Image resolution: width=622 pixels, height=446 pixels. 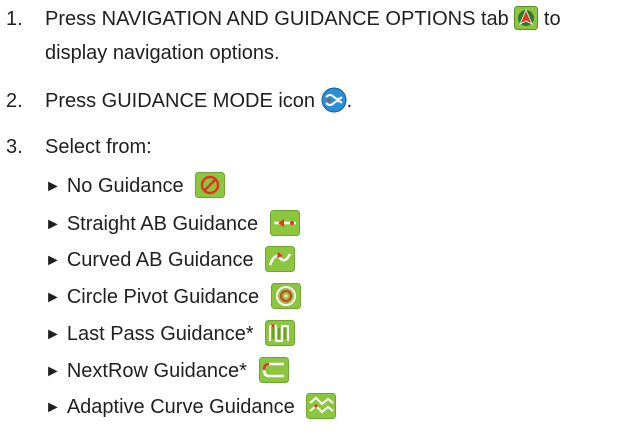 I want to click on straight-ab-icon, so click(x=284, y=222).